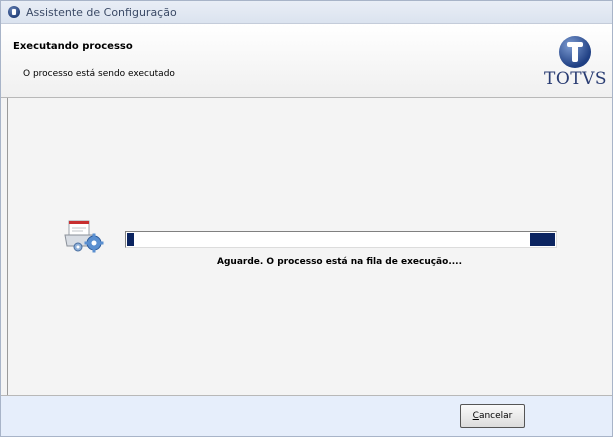 The height and width of the screenshot is (437, 613). Describe the element at coordinates (130, 239) in the screenshot. I see `progress-fill-left` at that location.